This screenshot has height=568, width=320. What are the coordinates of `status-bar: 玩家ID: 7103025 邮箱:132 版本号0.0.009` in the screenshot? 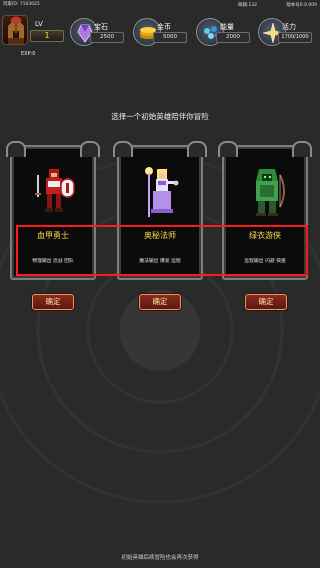 It's located at (160, 5).